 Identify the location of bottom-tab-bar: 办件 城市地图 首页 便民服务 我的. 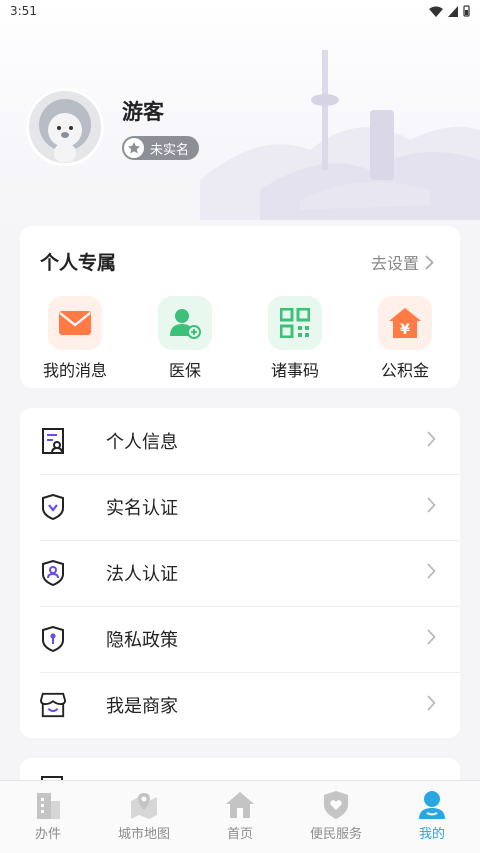
(240, 816).